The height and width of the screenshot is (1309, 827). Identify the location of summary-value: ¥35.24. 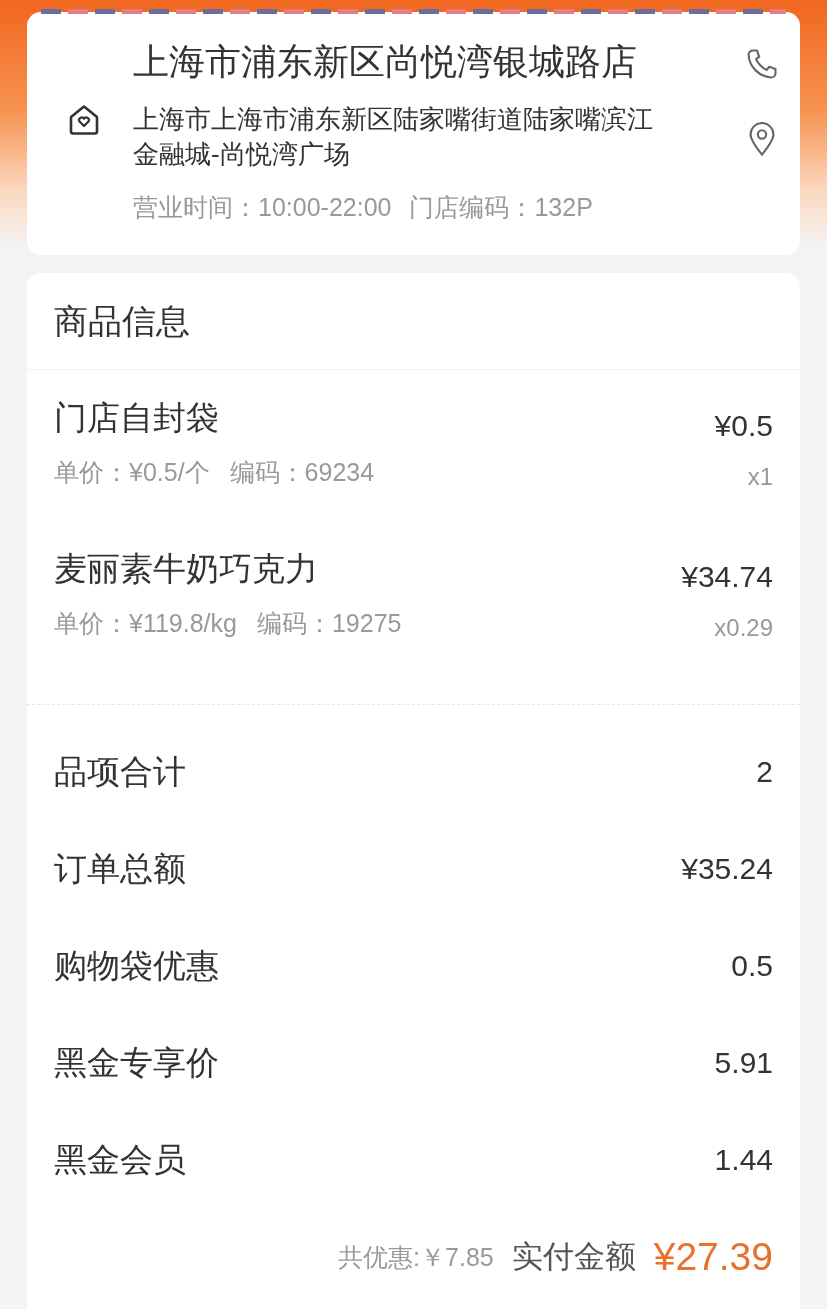
(727, 868).